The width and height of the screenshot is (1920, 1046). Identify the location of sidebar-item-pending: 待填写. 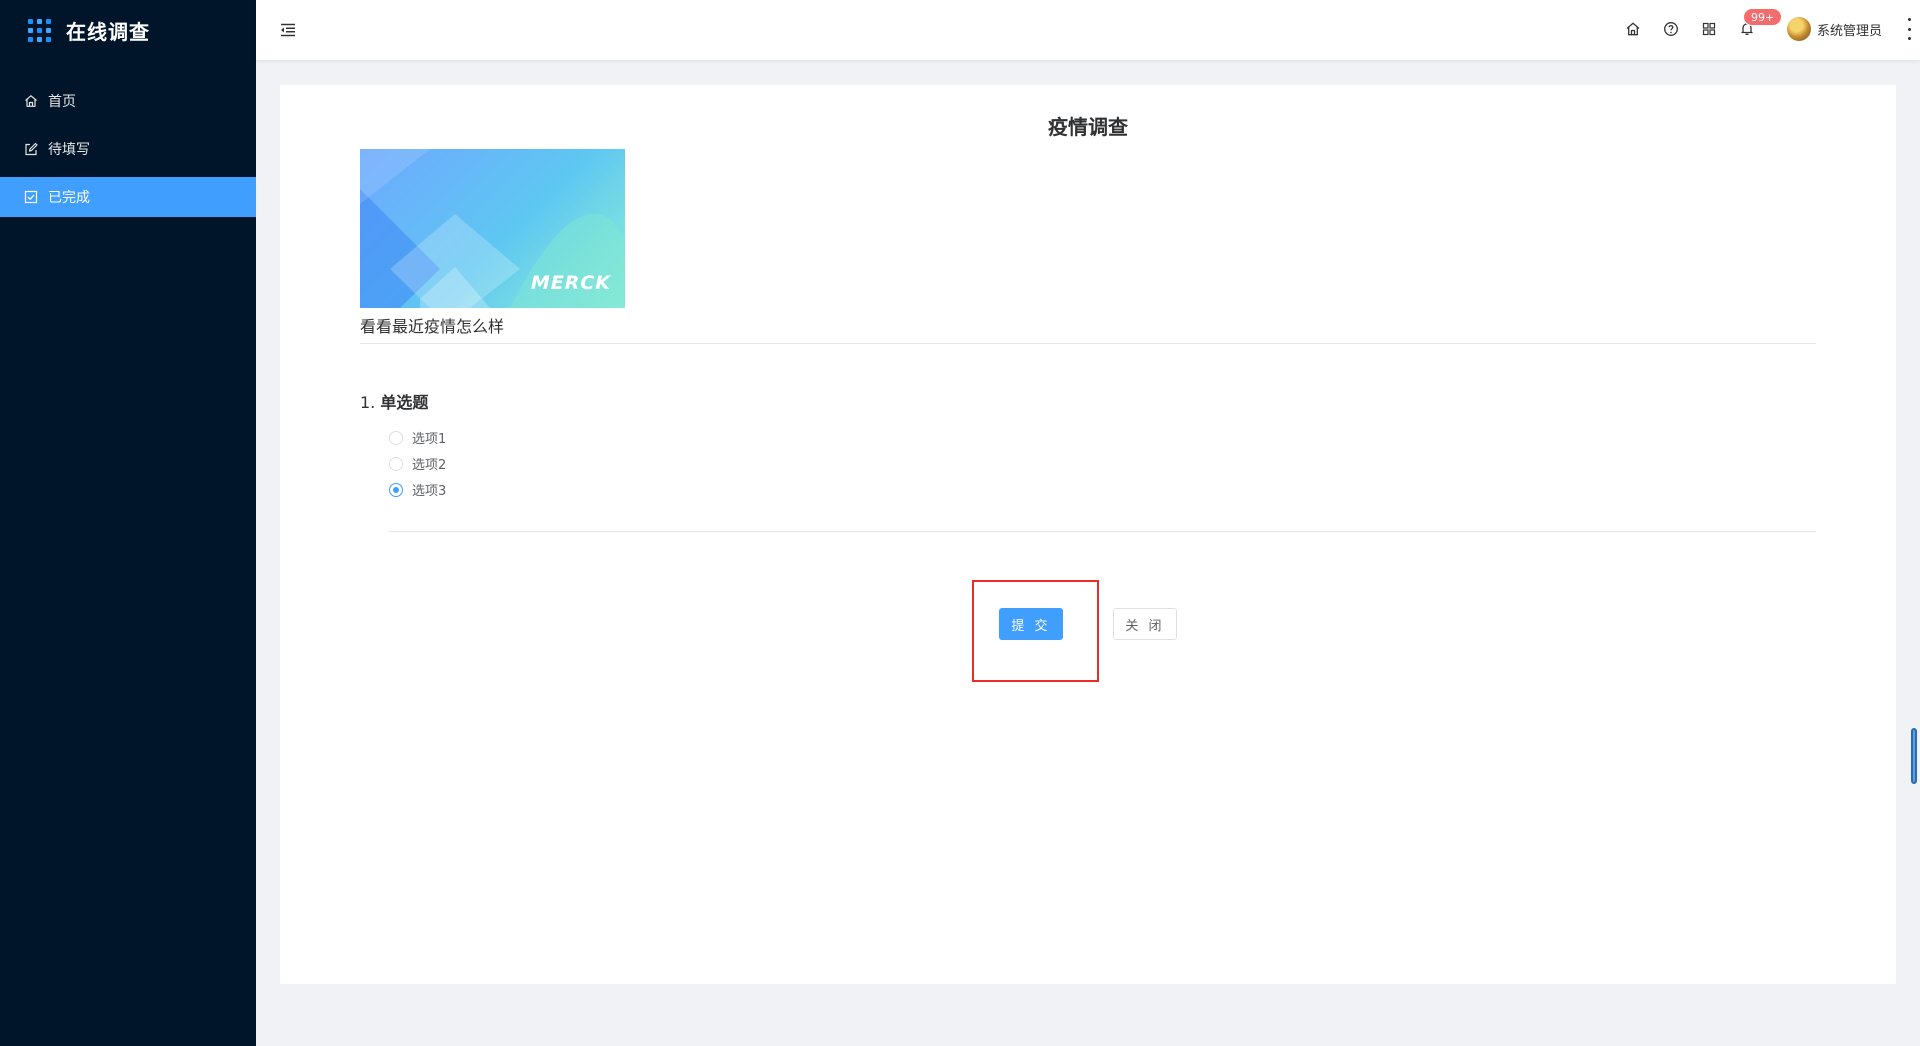
(128, 149).